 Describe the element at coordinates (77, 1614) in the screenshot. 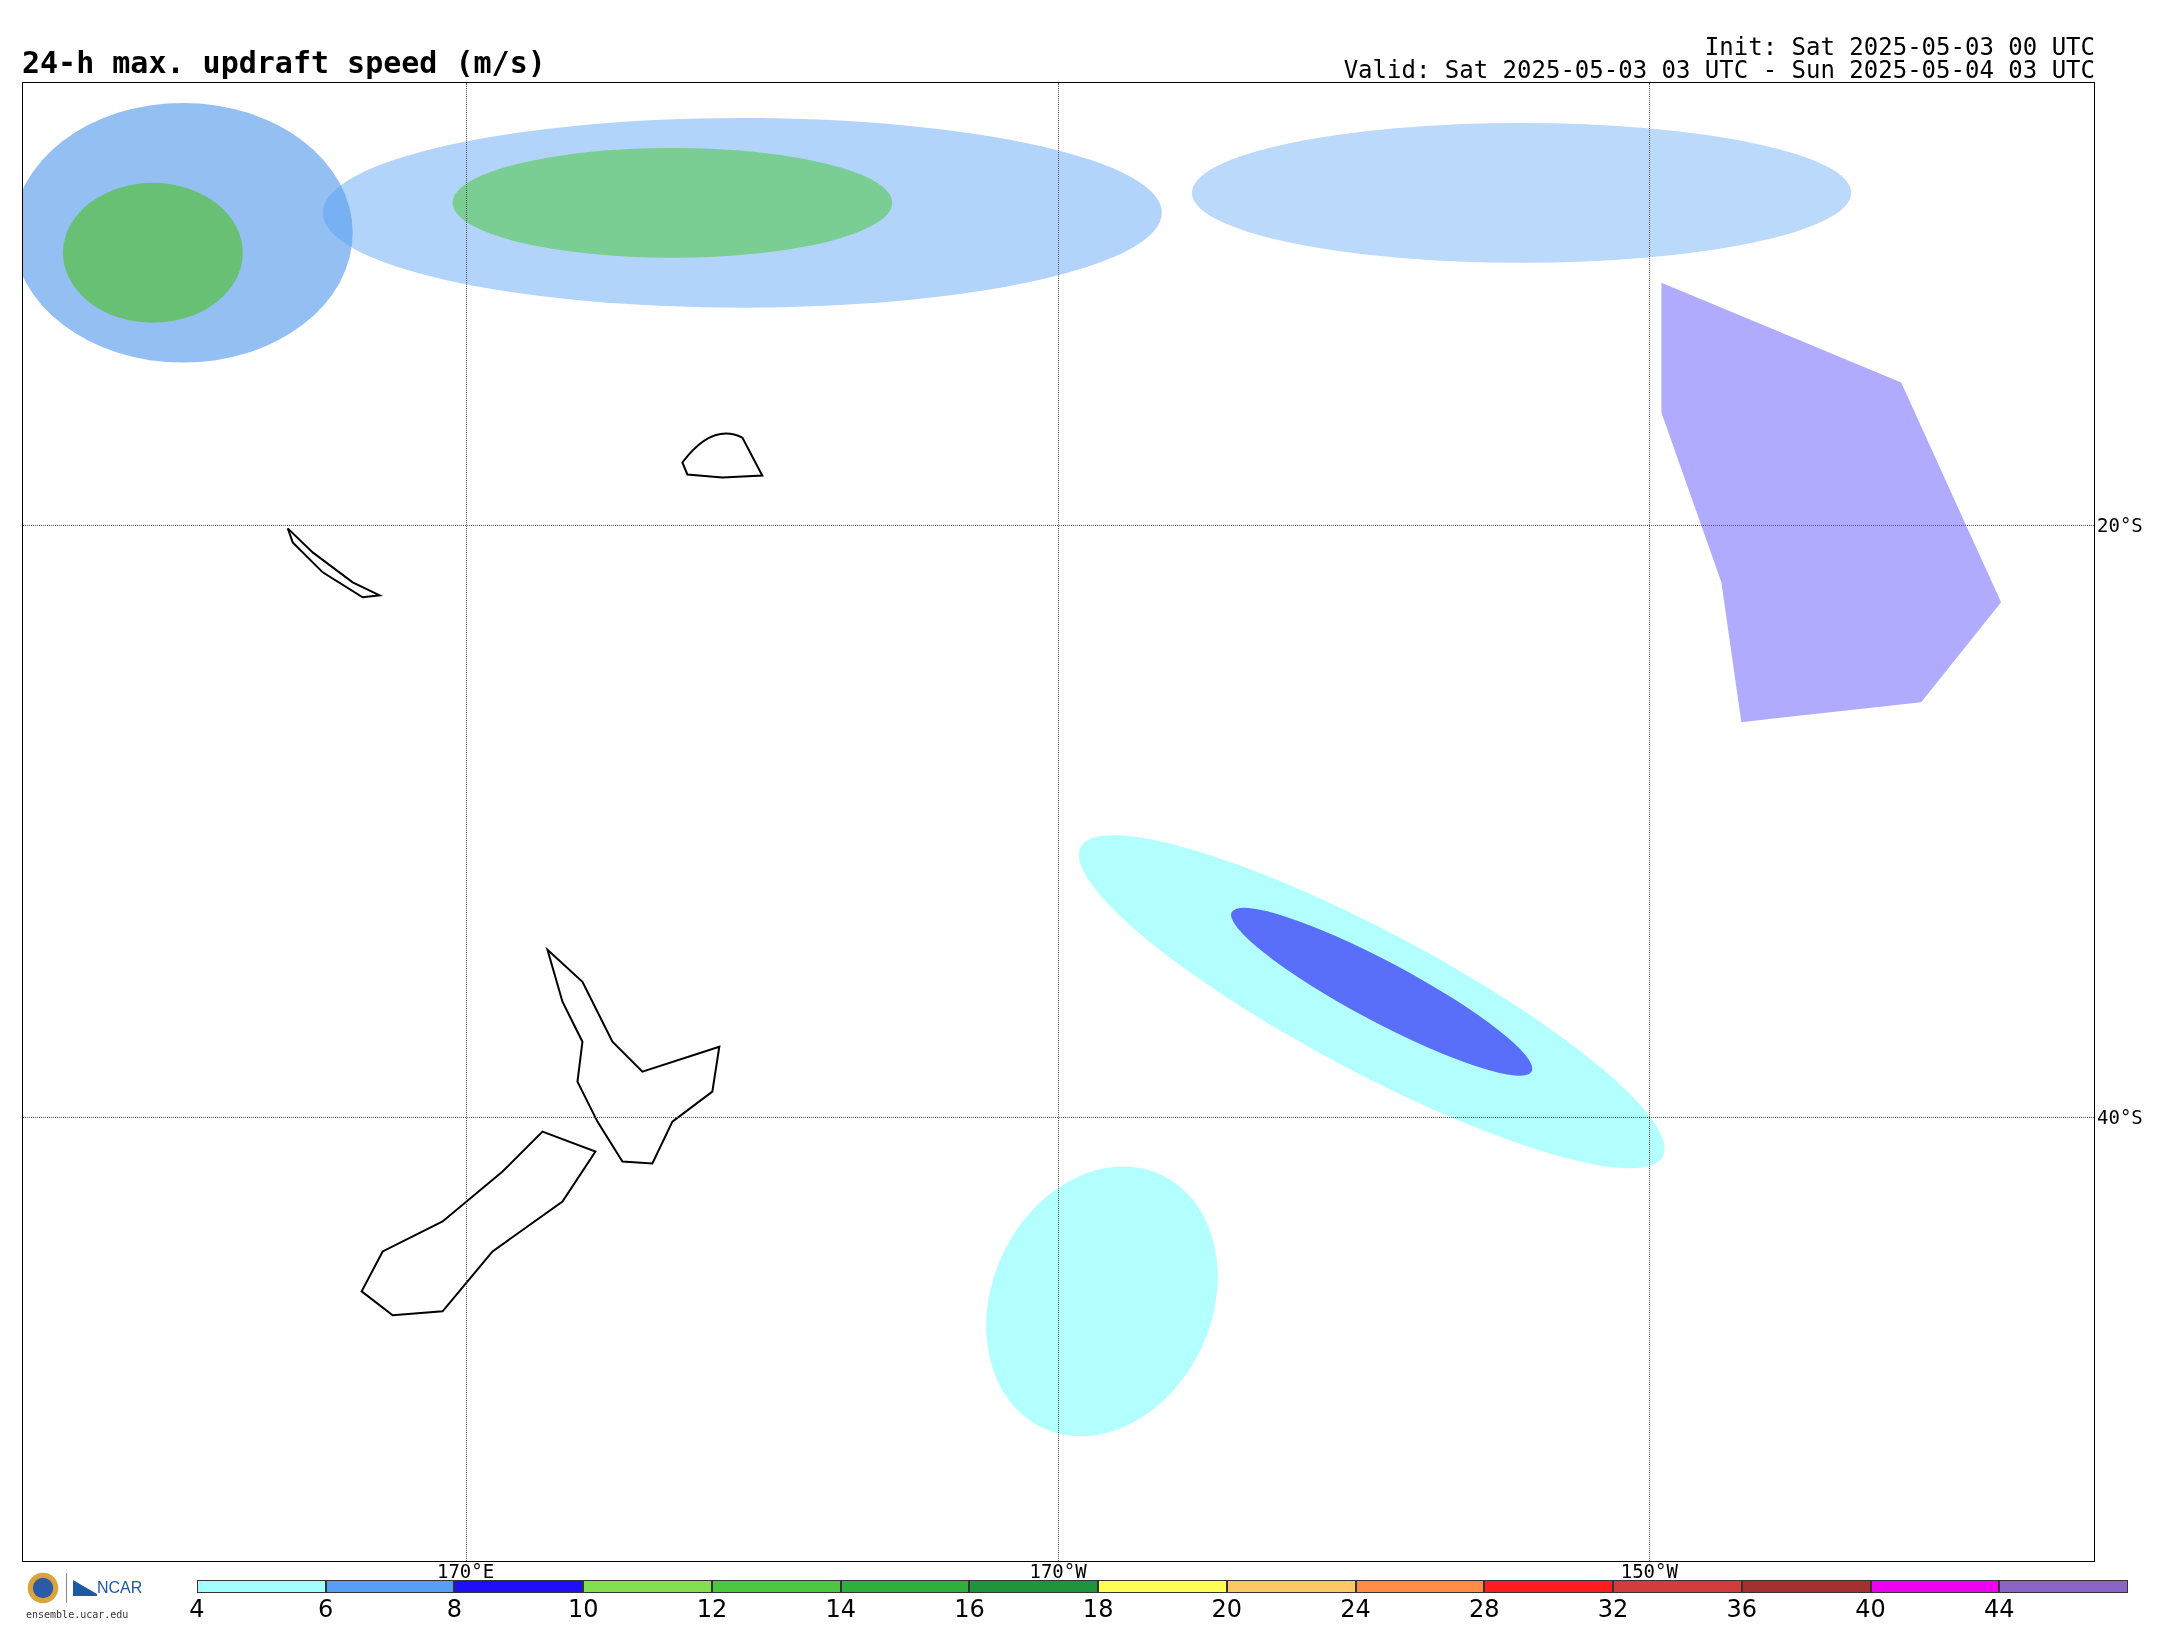

I see `site-address: ensemble.ucar.edu` at that location.